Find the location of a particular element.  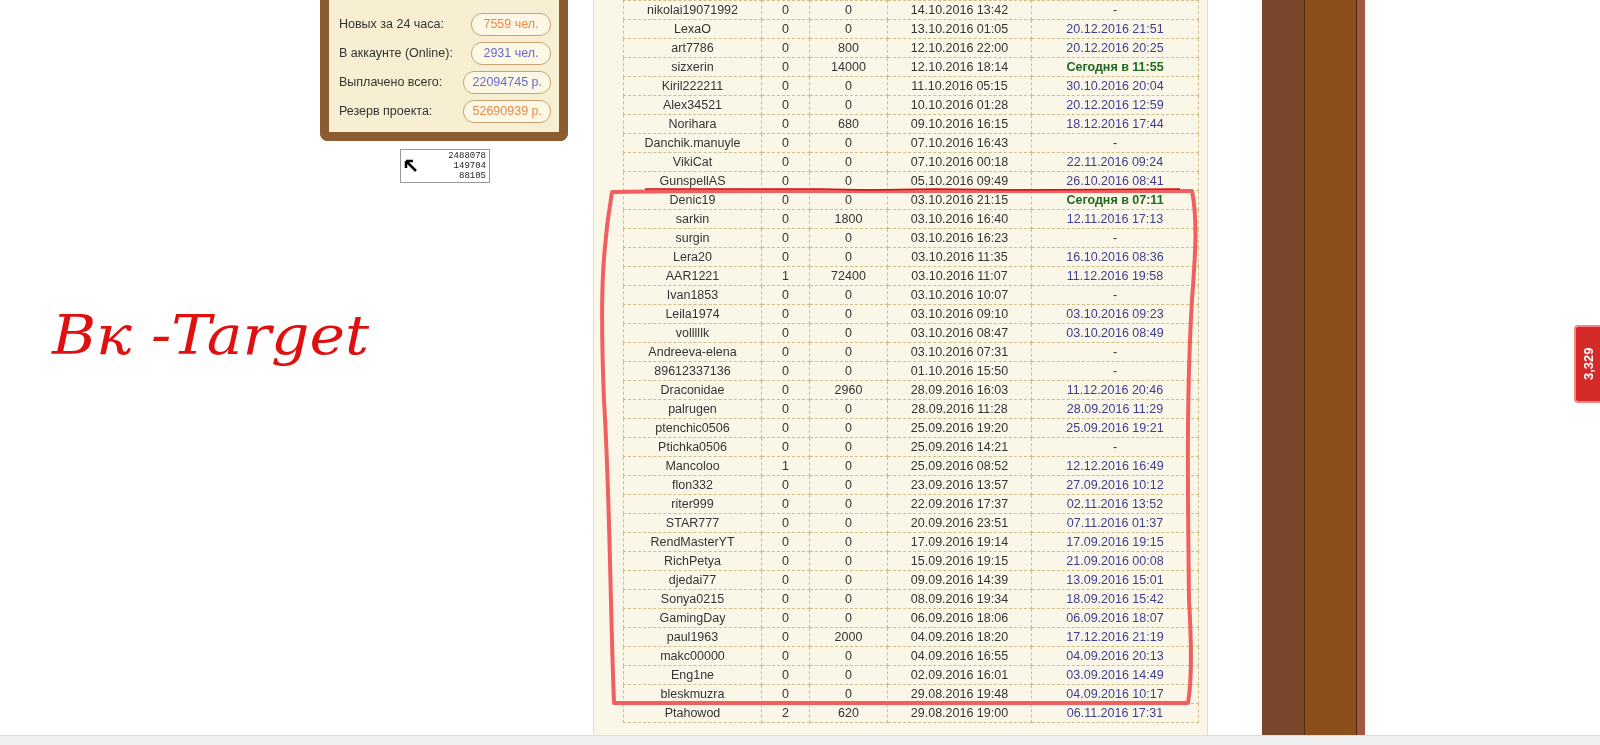

table-cell: 72400 is located at coordinates (848, 276).